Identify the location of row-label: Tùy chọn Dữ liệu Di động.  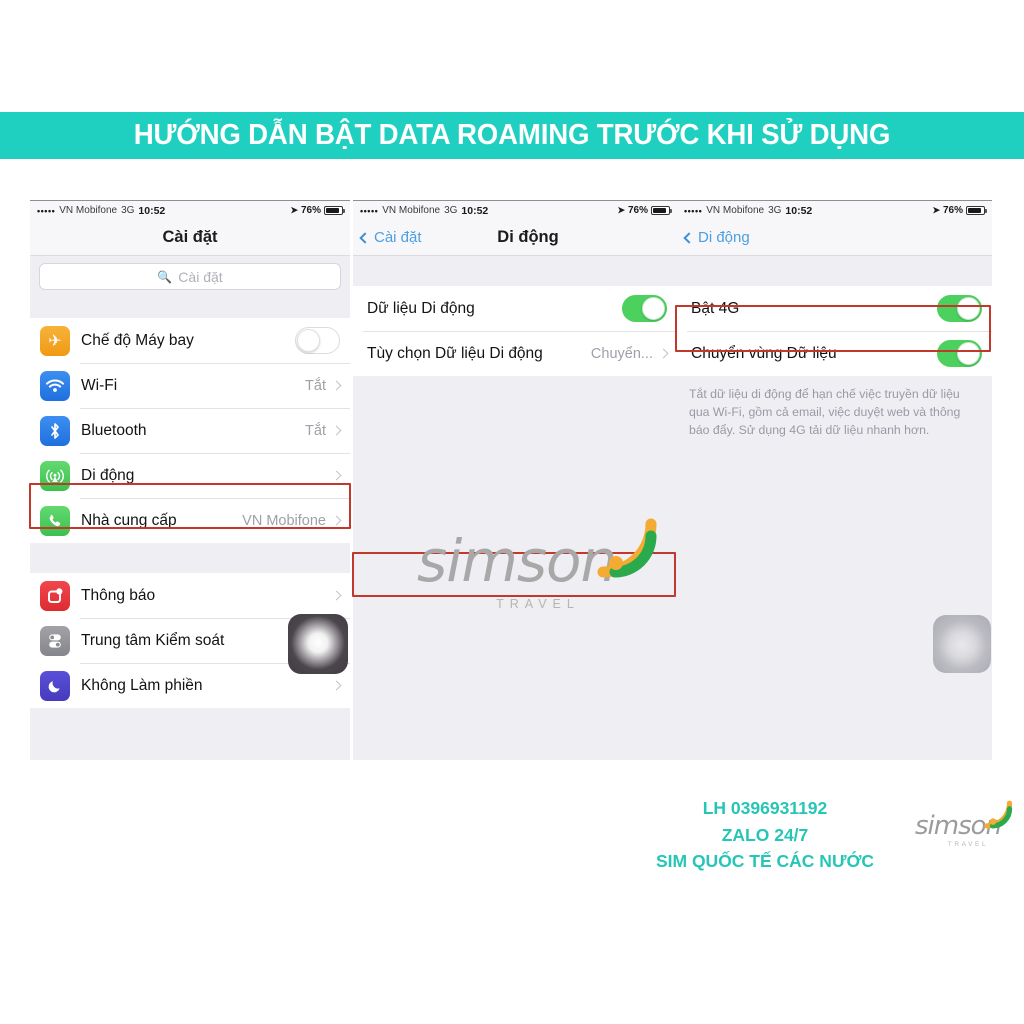
(455, 353).